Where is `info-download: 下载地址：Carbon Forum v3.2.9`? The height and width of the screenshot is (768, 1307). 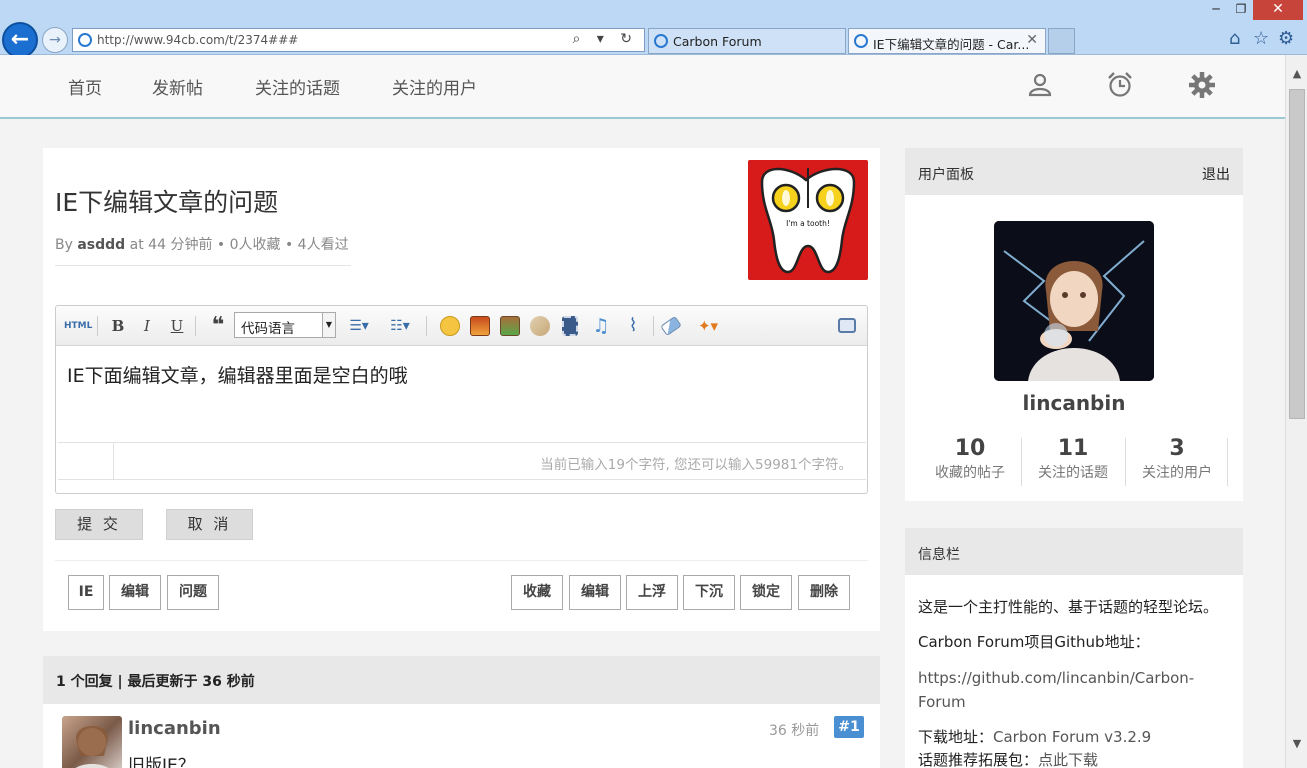
info-download: 下载地址：Carbon Forum v3.2.9 is located at coordinates (1074, 737).